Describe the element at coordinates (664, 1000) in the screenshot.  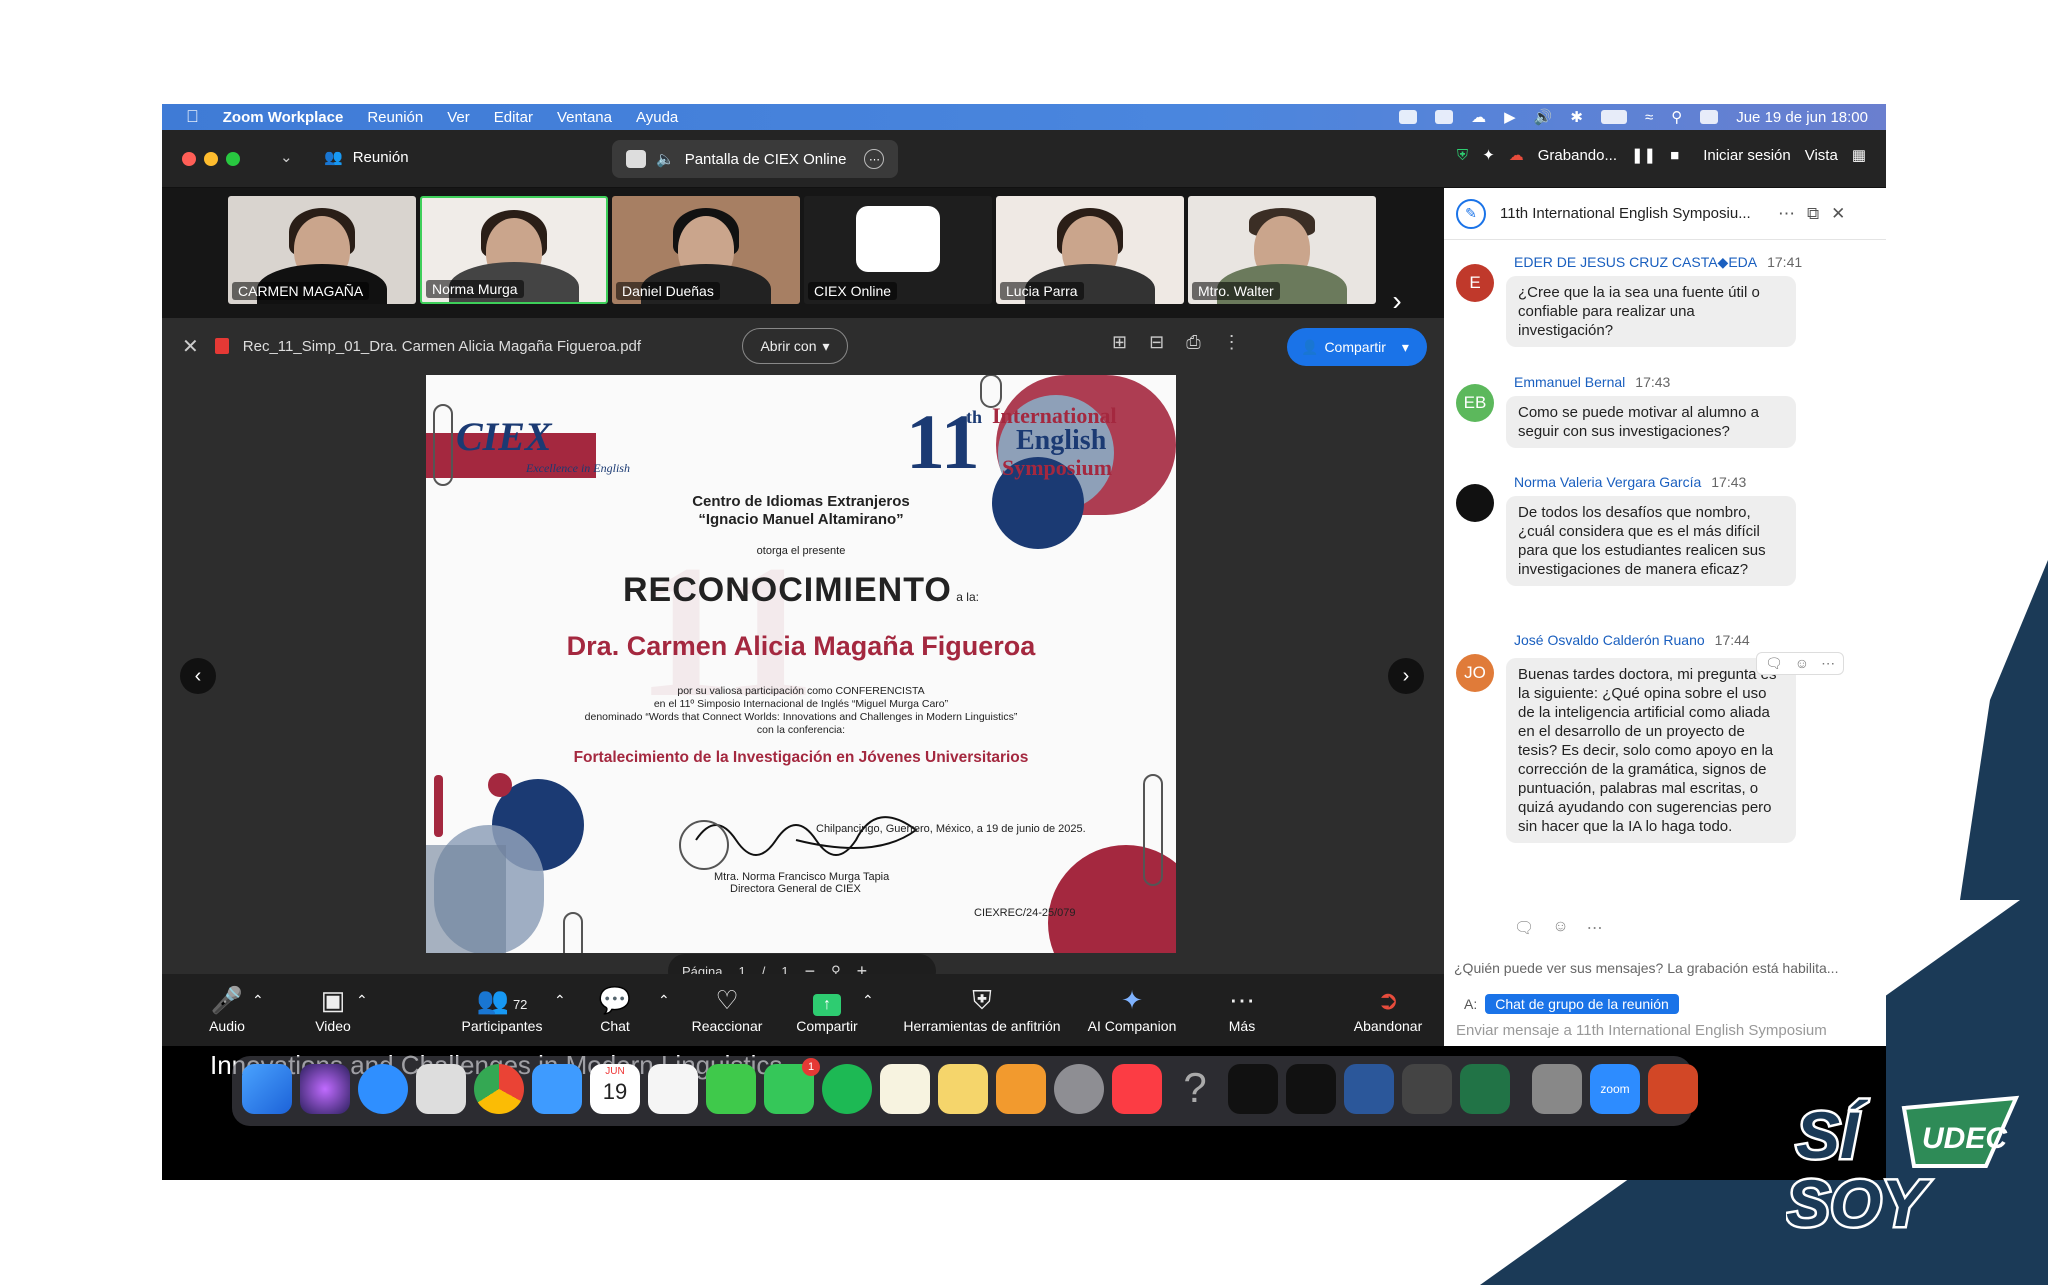
I see `chat-caret-icon: ⌃` at that location.